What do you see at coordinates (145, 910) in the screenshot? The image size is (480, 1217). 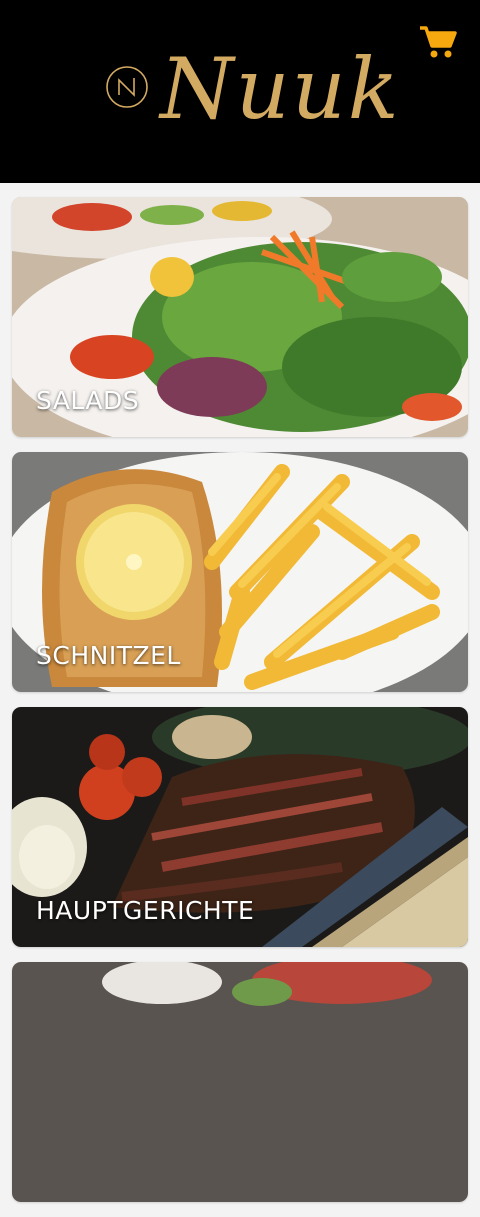 I see `category-label: HAUPTGERICHTE` at bounding box center [145, 910].